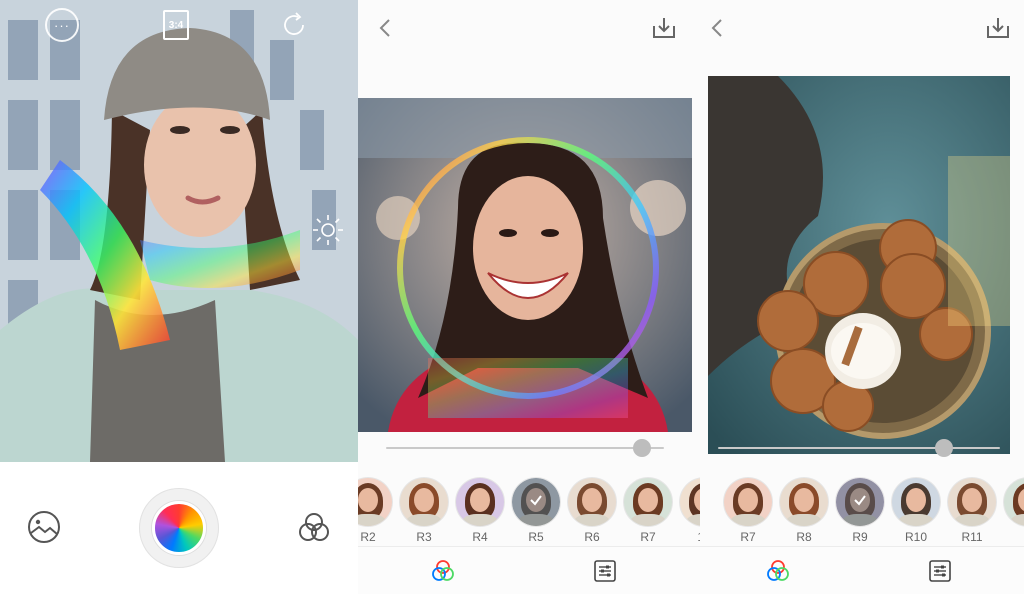  What do you see at coordinates (424, 537) in the screenshot?
I see `filter-label: R3` at bounding box center [424, 537].